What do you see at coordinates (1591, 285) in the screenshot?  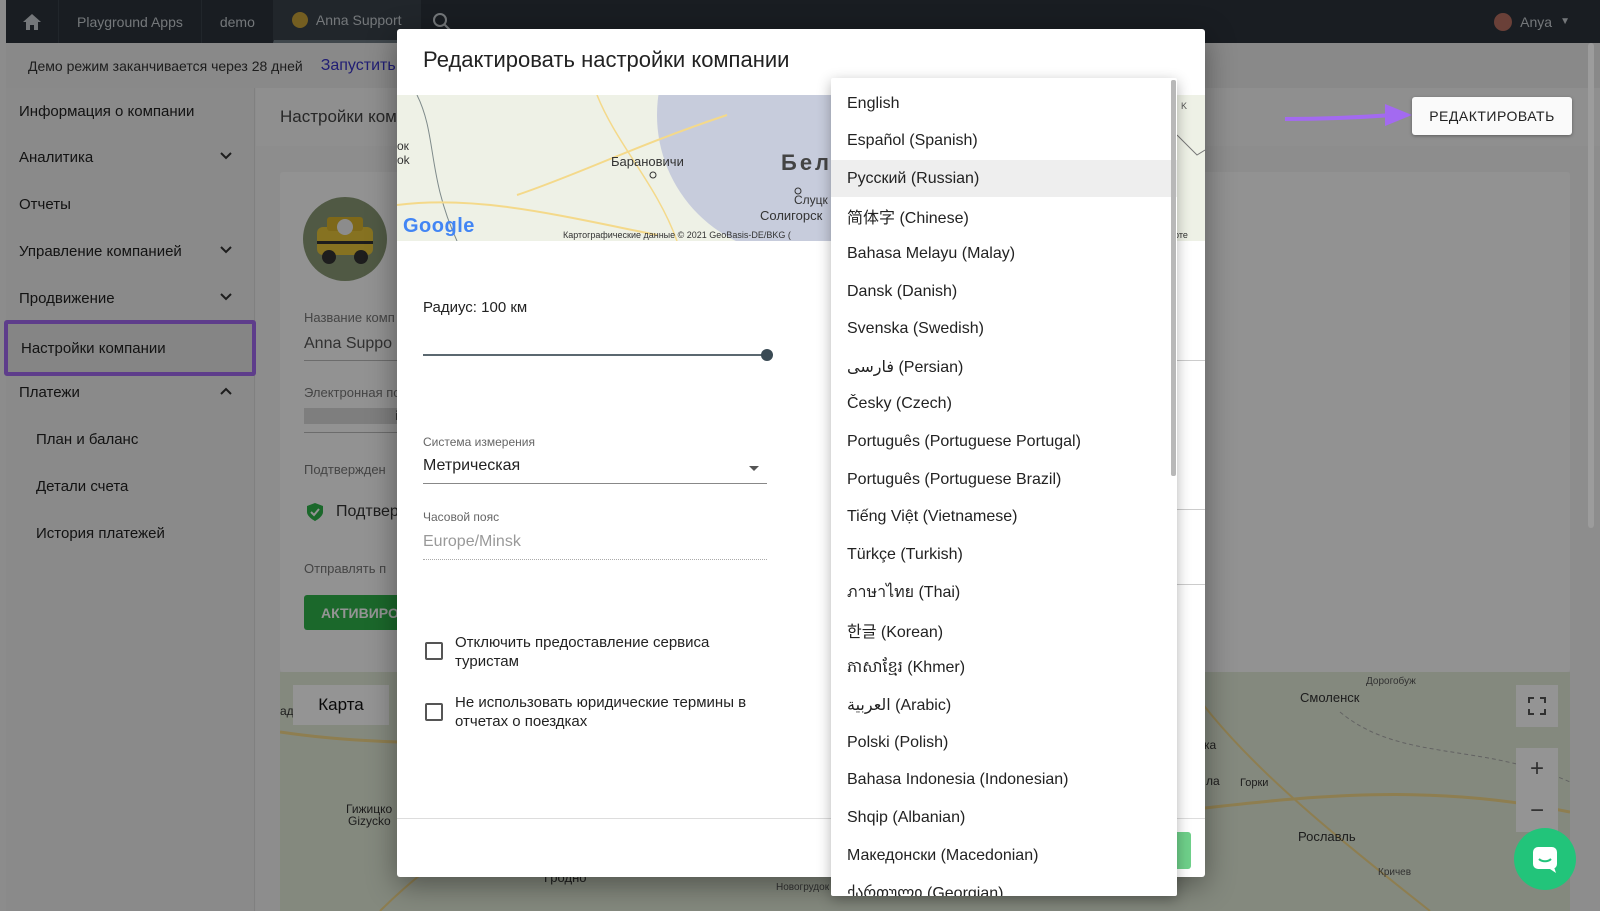 I see `scrollbar-thumb` at bounding box center [1591, 285].